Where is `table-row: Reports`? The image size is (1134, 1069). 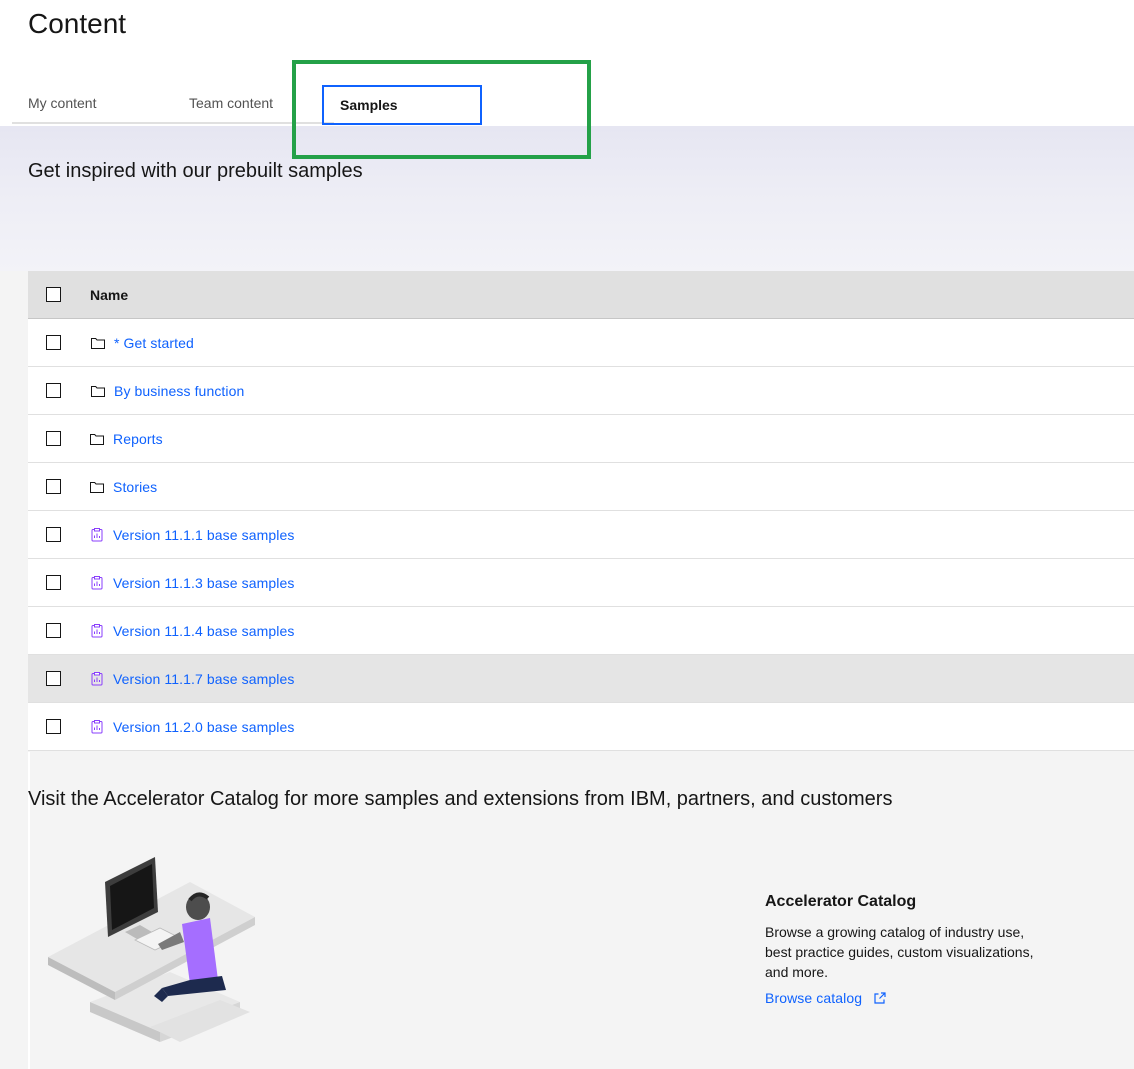
table-row: Reports is located at coordinates (581, 439).